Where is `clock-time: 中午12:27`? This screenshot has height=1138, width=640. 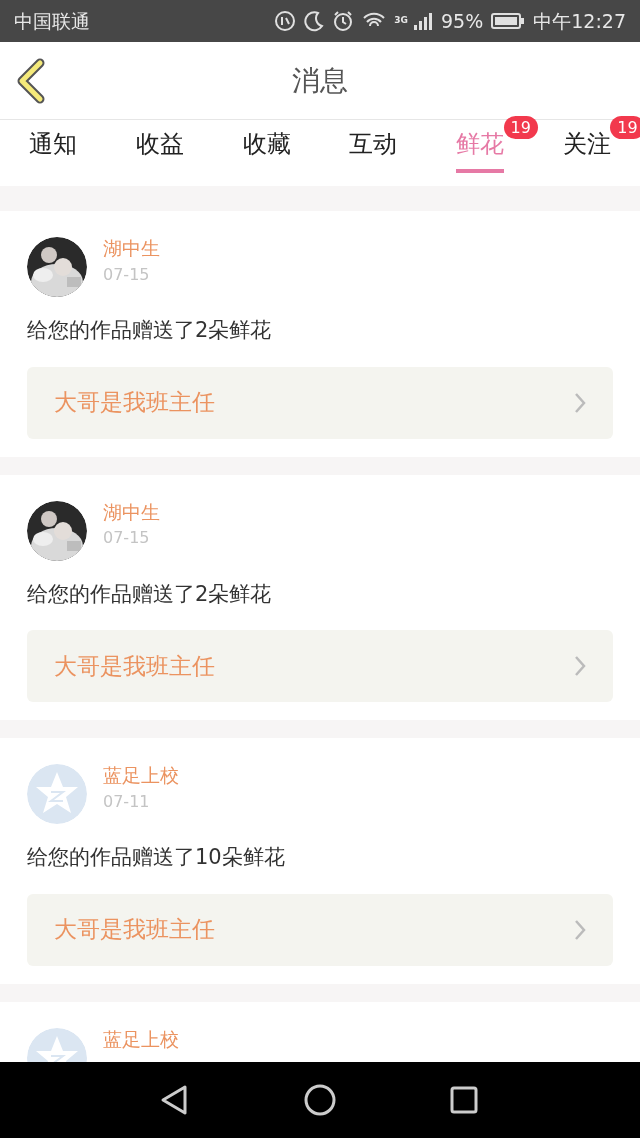 clock-time: 中午12:27 is located at coordinates (579, 21).